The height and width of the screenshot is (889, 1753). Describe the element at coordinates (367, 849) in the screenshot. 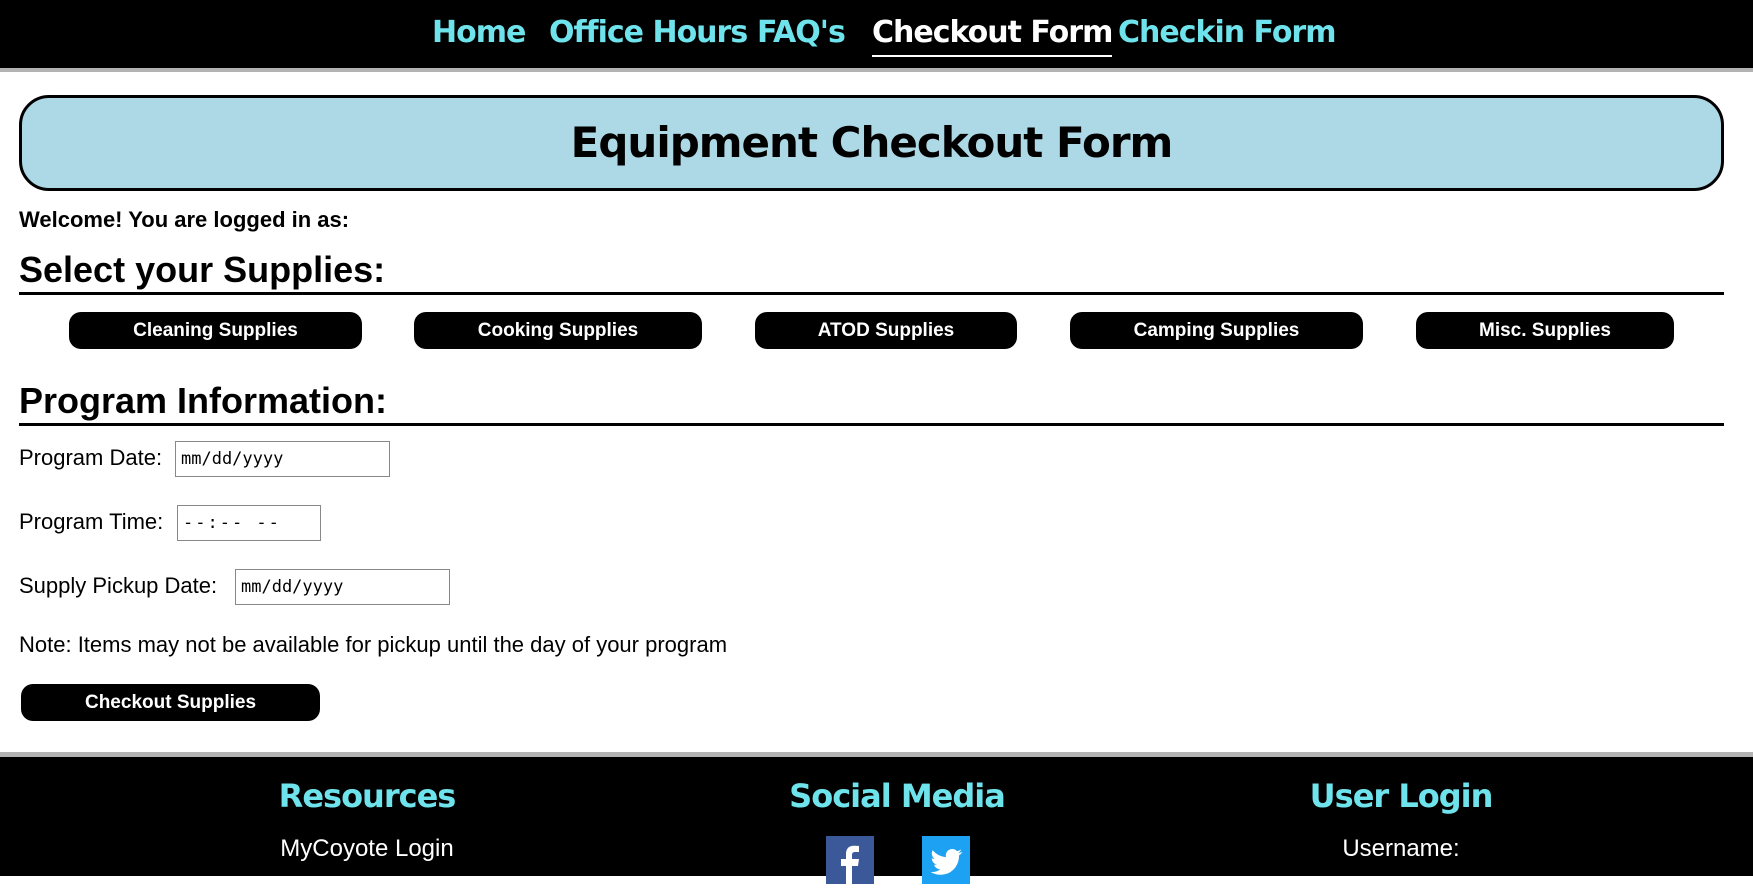

I see `mycoyote-login-link: MyCoyote Login` at that location.